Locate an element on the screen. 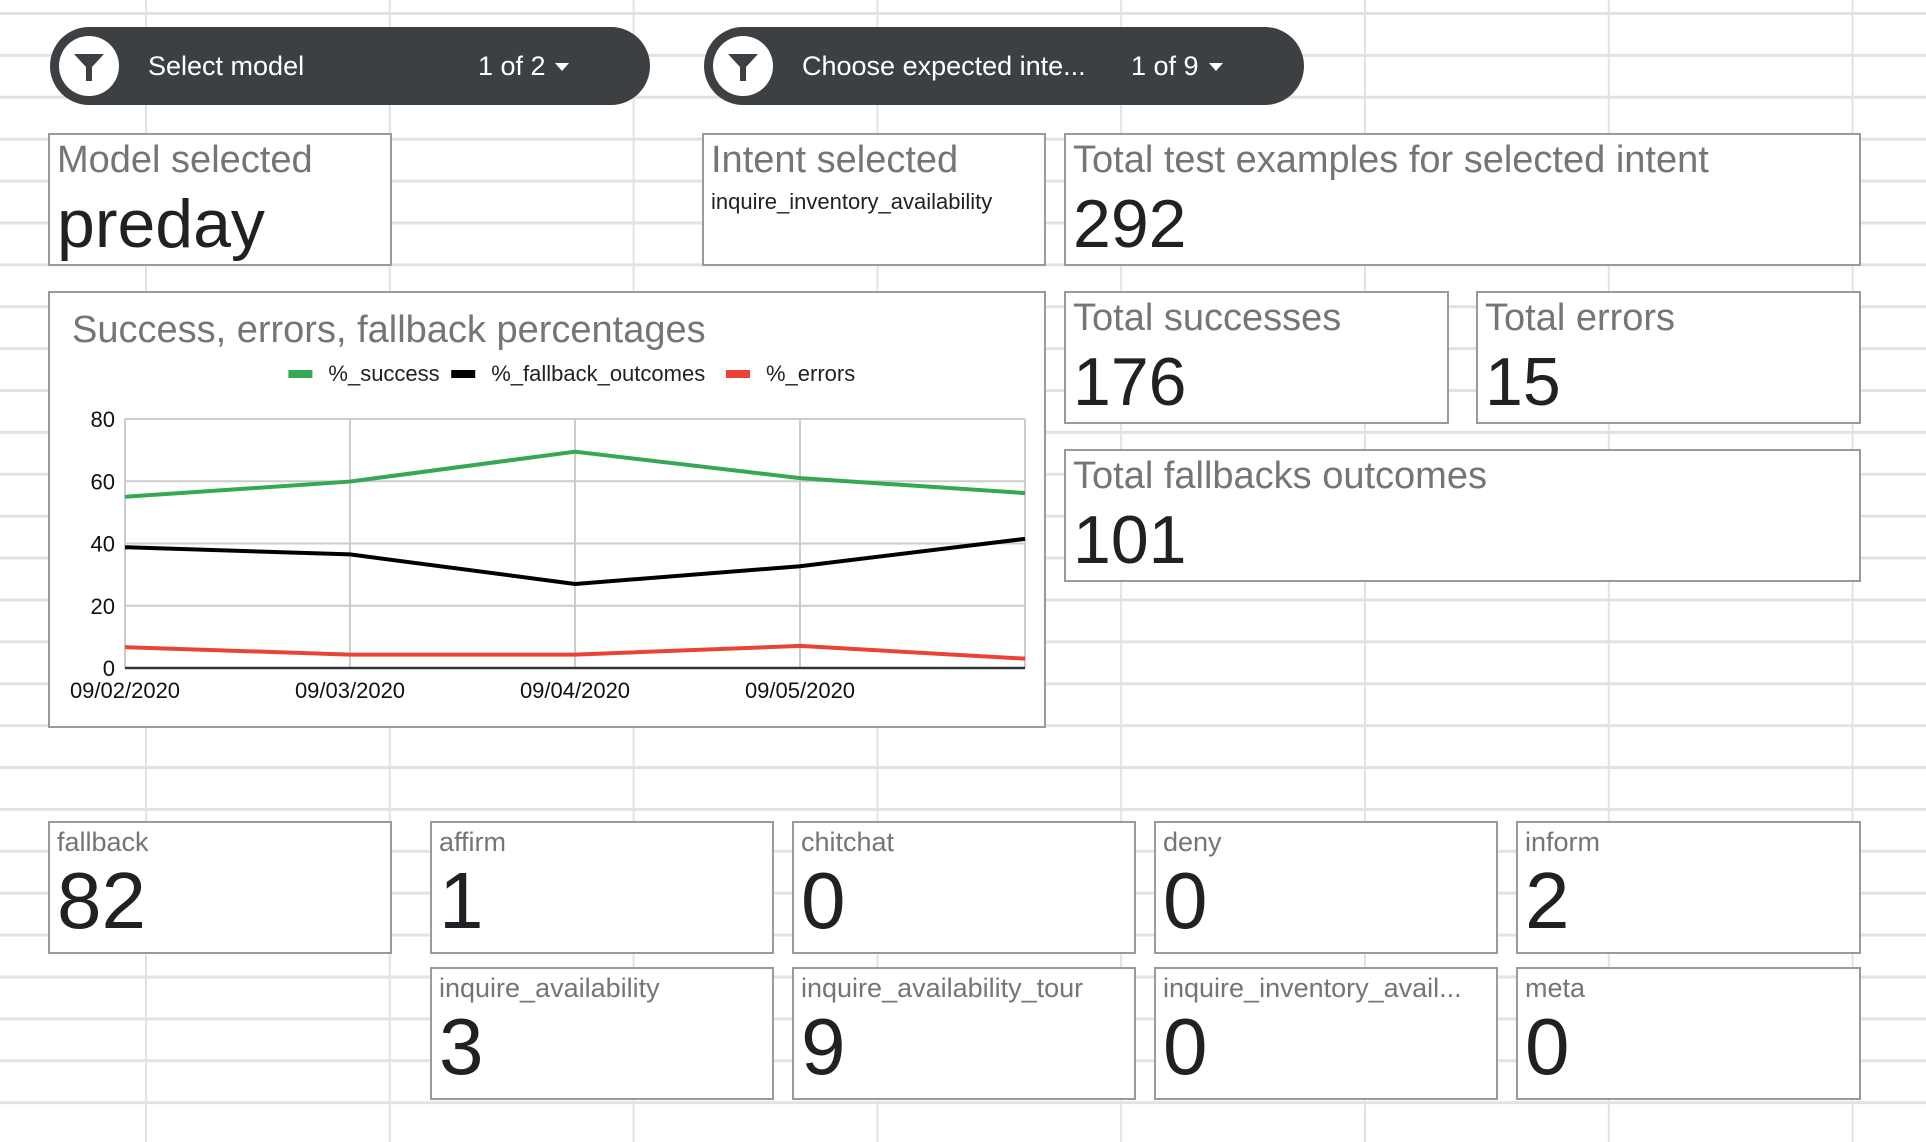 The width and height of the screenshot is (1926, 1142). card-value: 15 is located at coordinates (1523, 382).